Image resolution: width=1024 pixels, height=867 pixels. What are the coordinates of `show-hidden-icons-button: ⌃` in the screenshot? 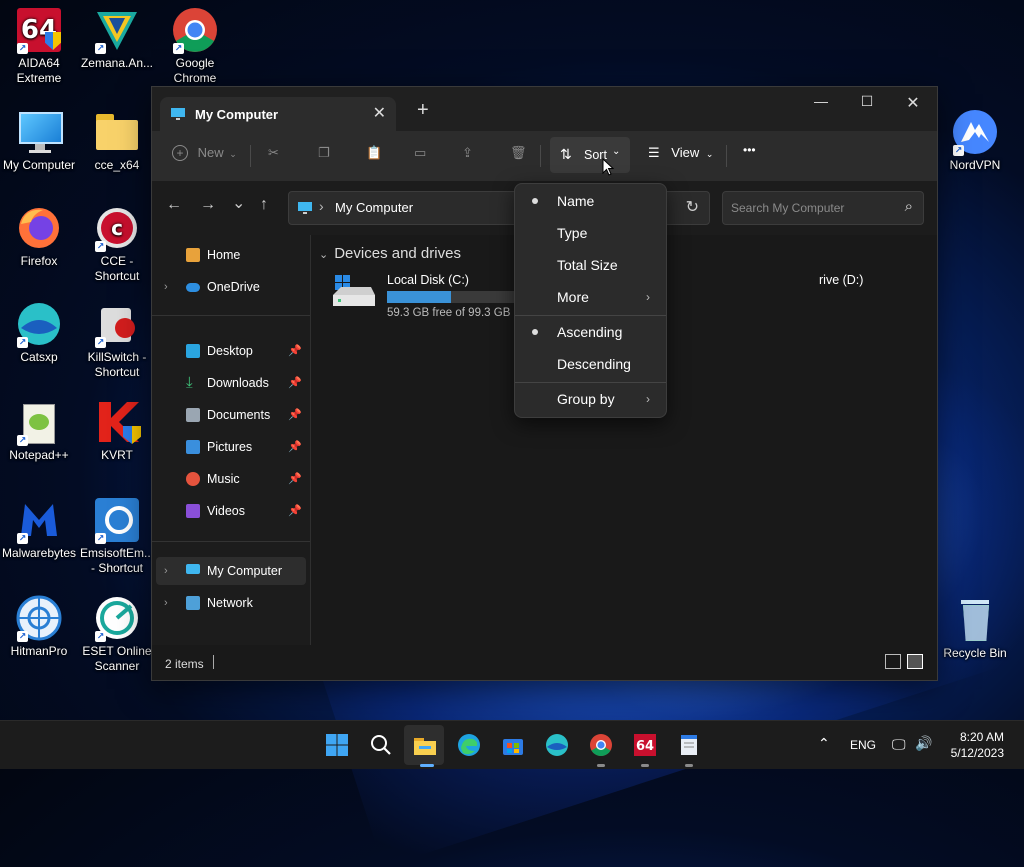 It's located at (824, 743).